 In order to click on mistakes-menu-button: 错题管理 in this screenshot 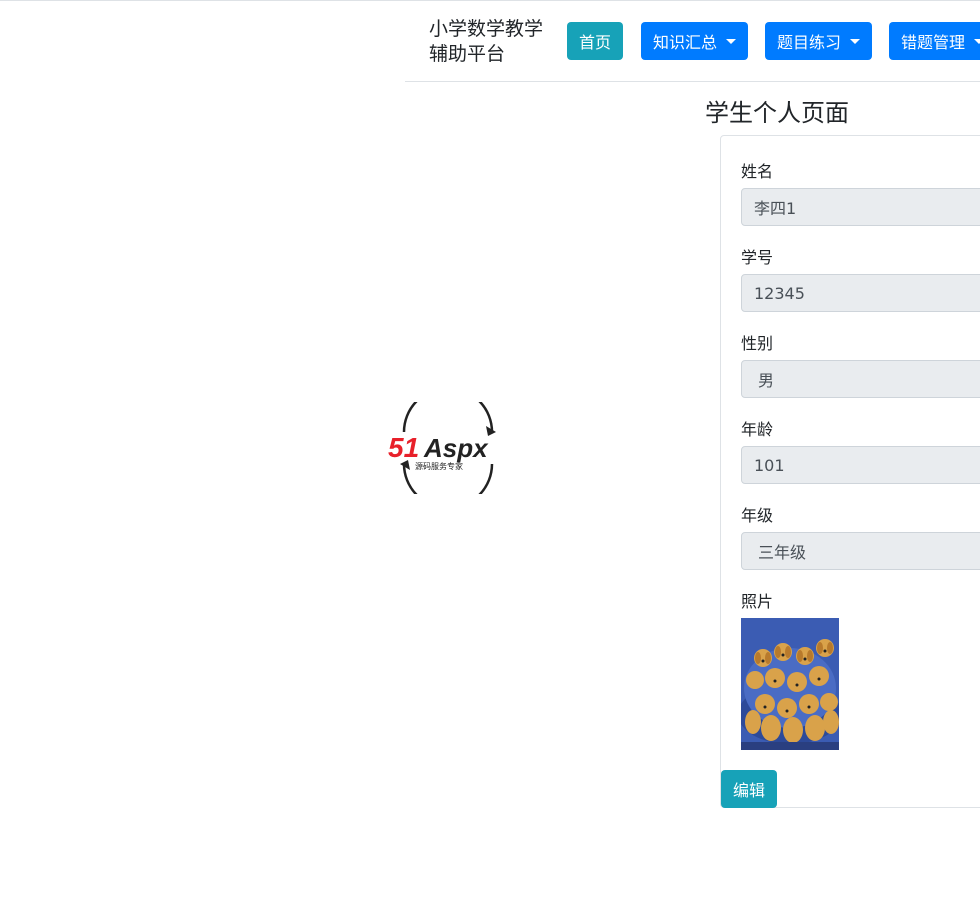, I will do `click(934, 41)`.